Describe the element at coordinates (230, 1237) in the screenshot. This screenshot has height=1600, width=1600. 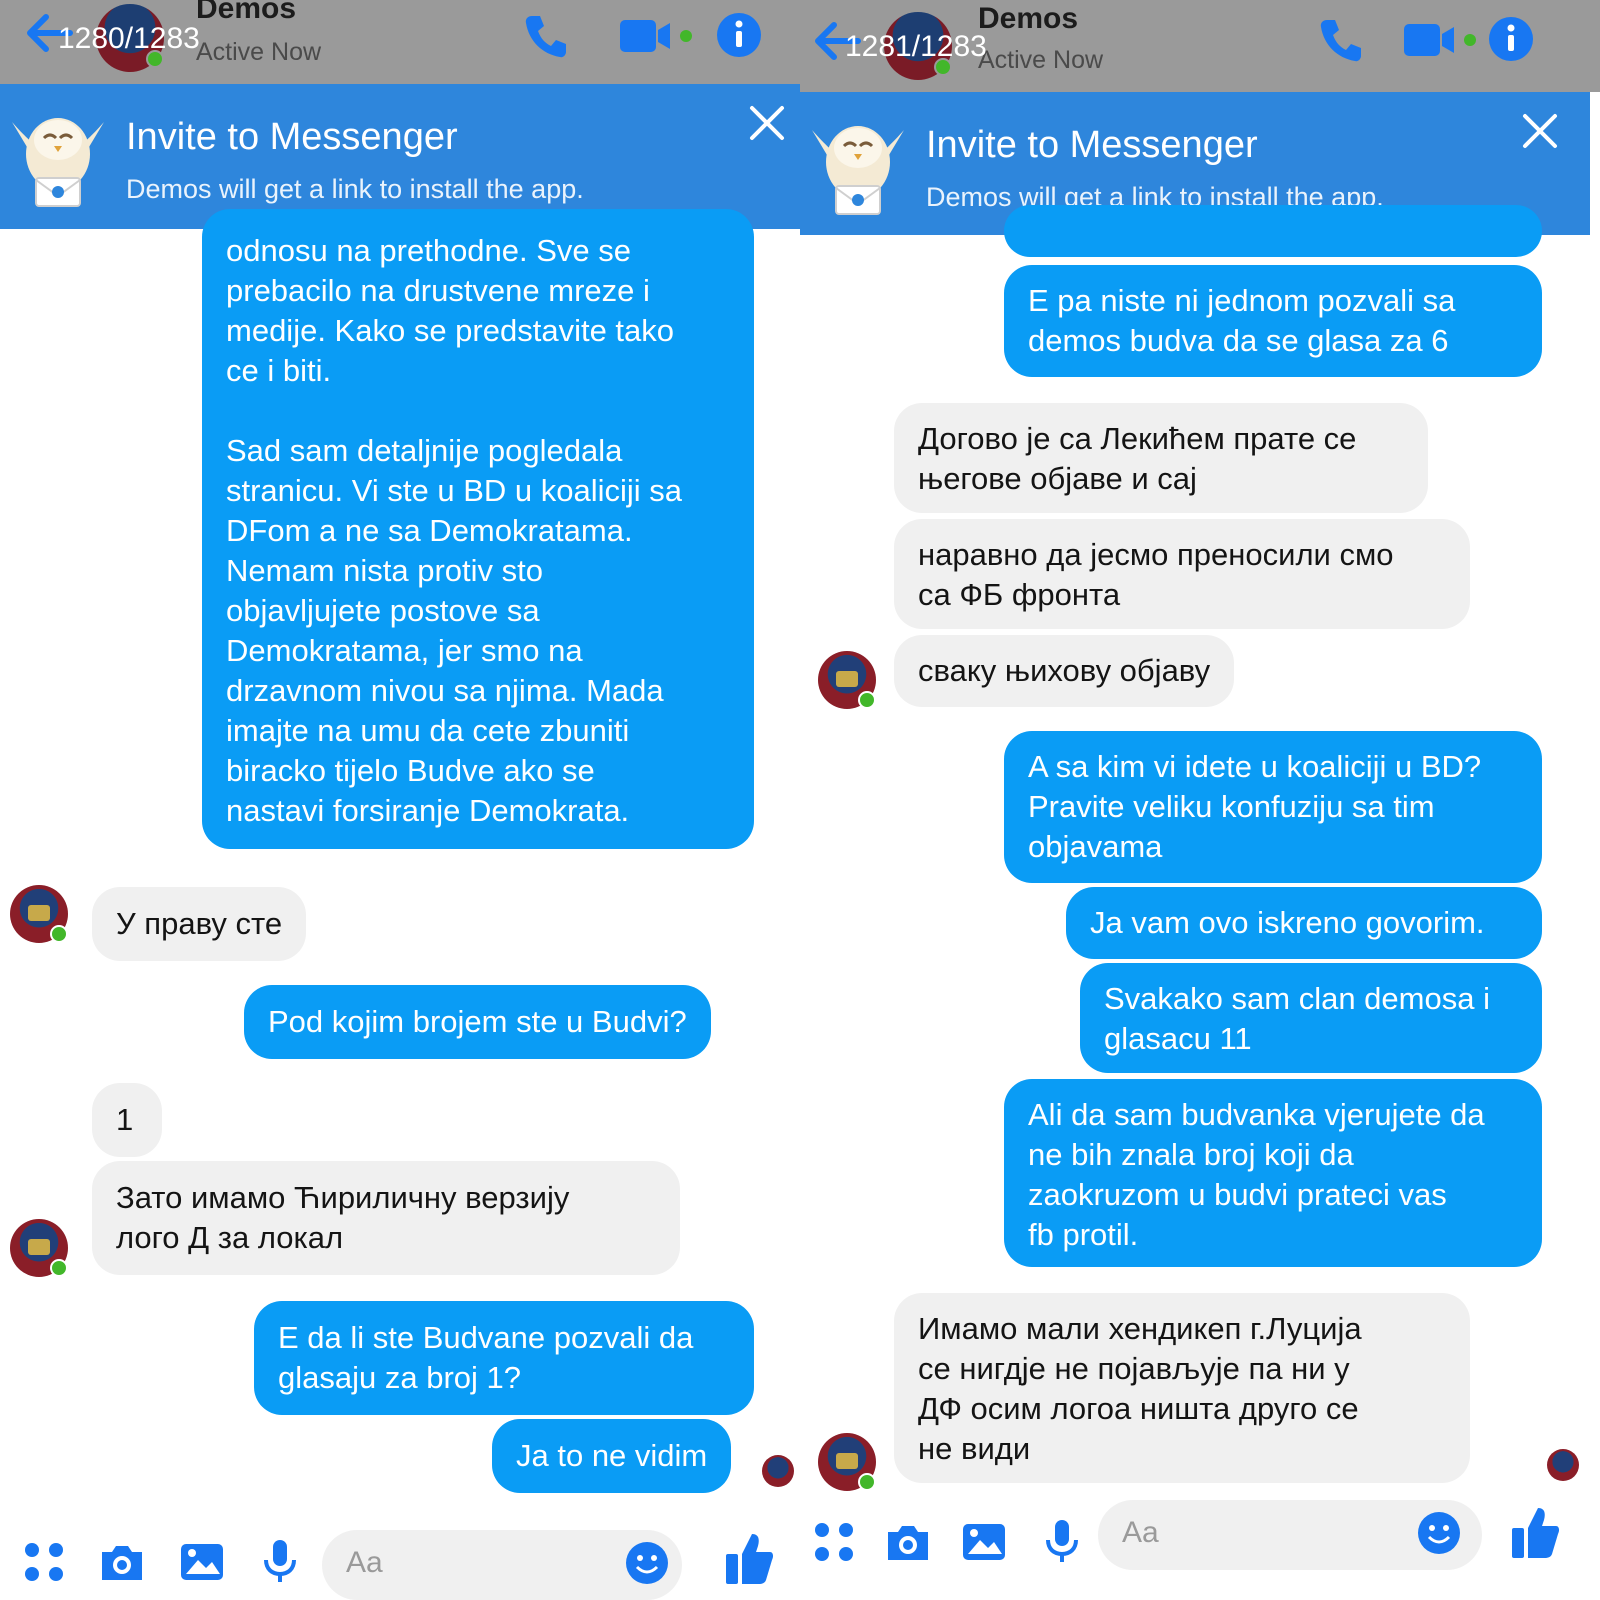
I see `message-text-line: лого Д за локал` at that location.